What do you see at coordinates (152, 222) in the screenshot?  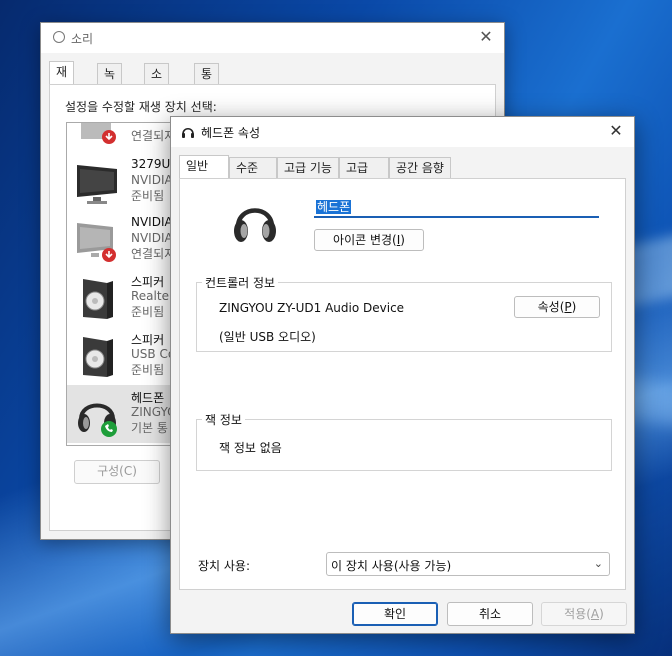 I see `device-name: NVIDIA` at bounding box center [152, 222].